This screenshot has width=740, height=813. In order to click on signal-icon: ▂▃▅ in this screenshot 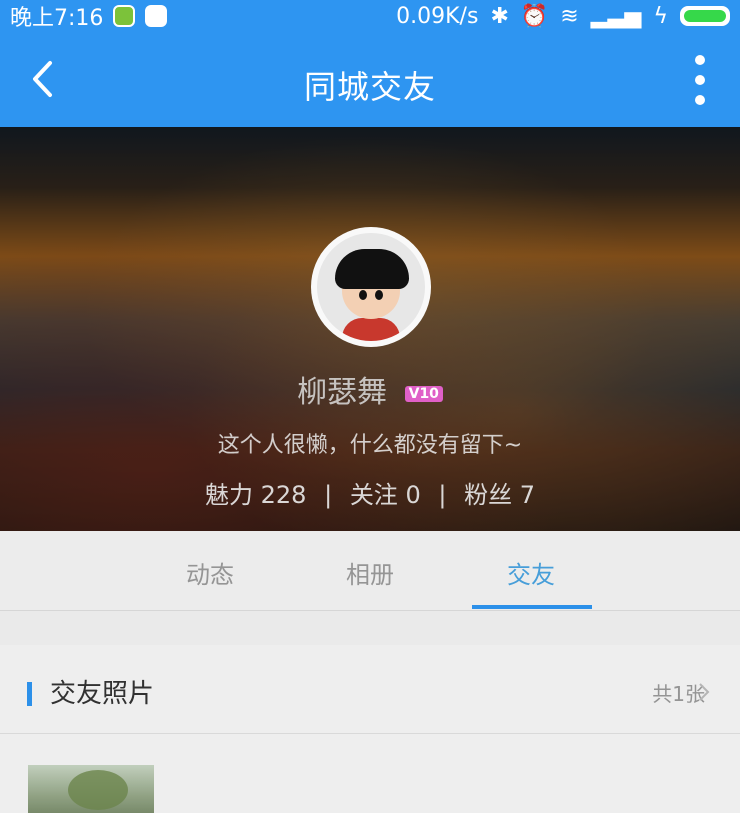, I will do `click(616, 16)`.